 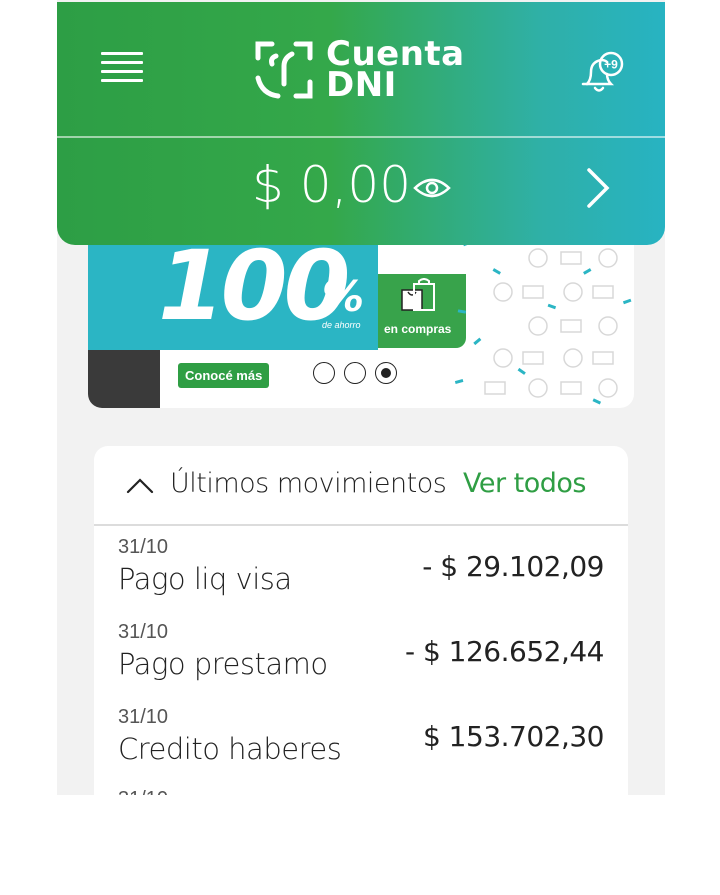 I want to click on banner-savings-label: de ahorro, so click(x=341, y=325).